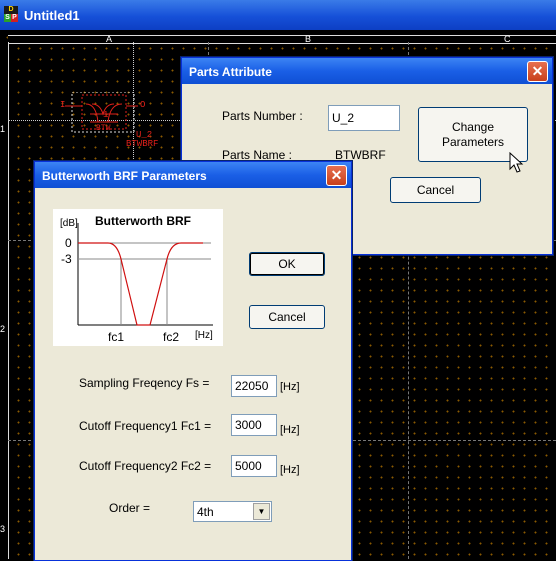 This screenshot has width=556, height=561. I want to click on column-a-label: A, so click(109, 39).